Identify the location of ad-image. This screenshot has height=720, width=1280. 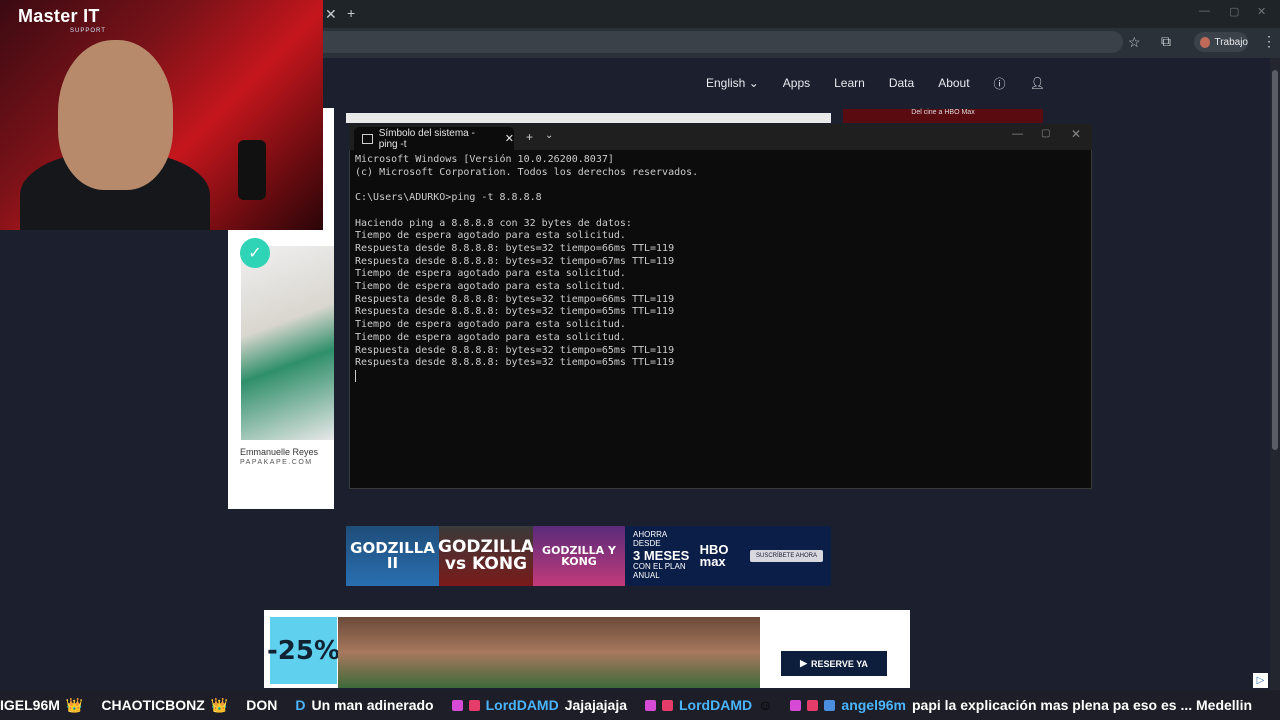
(287, 343).